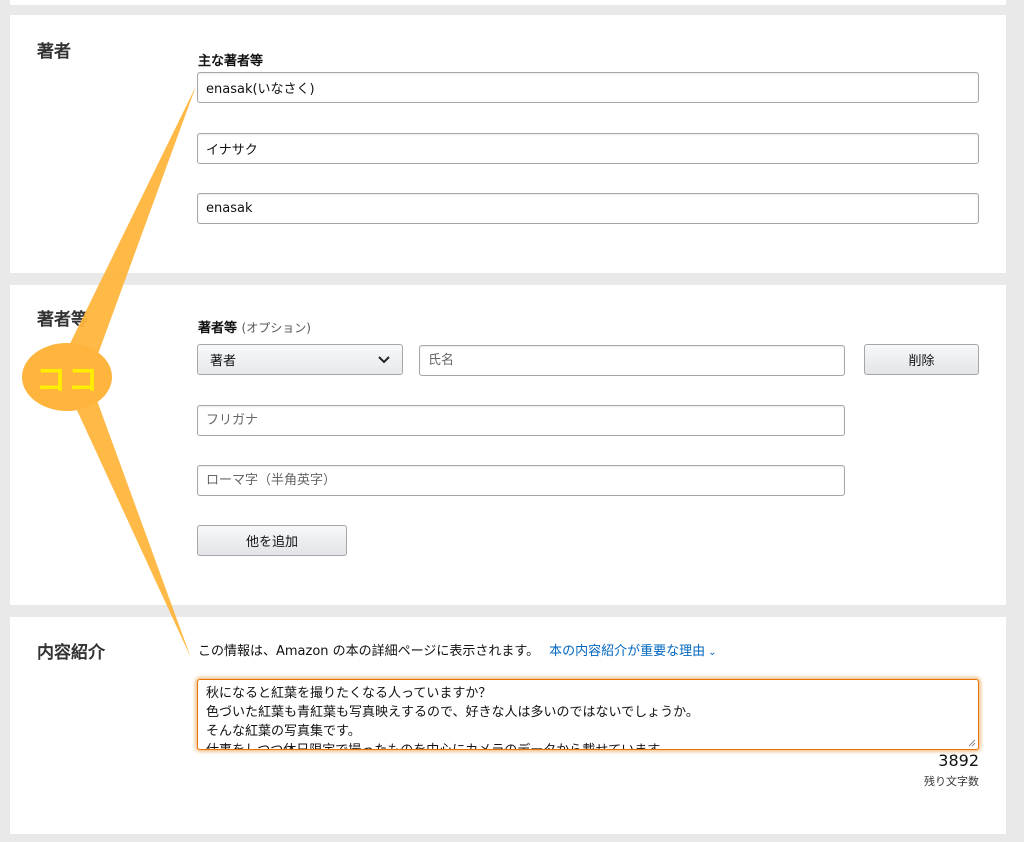 This screenshot has width=1024, height=842. What do you see at coordinates (272, 540) in the screenshot?
I see `add-contributor-button: 他を追加` at bounding box center [272, 540].